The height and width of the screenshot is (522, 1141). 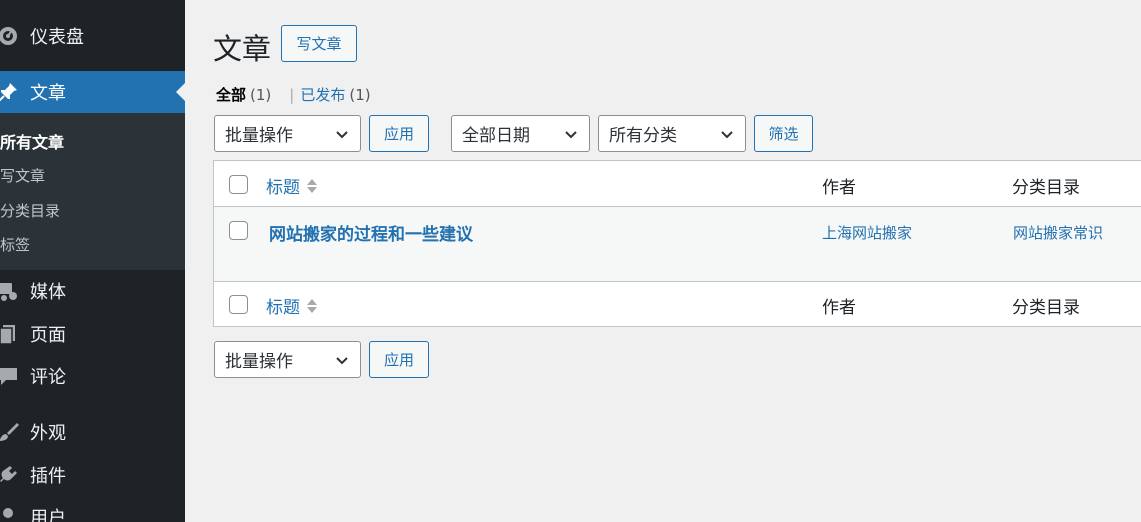 I want to click on table-header: 标题 作者 分类目录, so click(x=677, y=184).